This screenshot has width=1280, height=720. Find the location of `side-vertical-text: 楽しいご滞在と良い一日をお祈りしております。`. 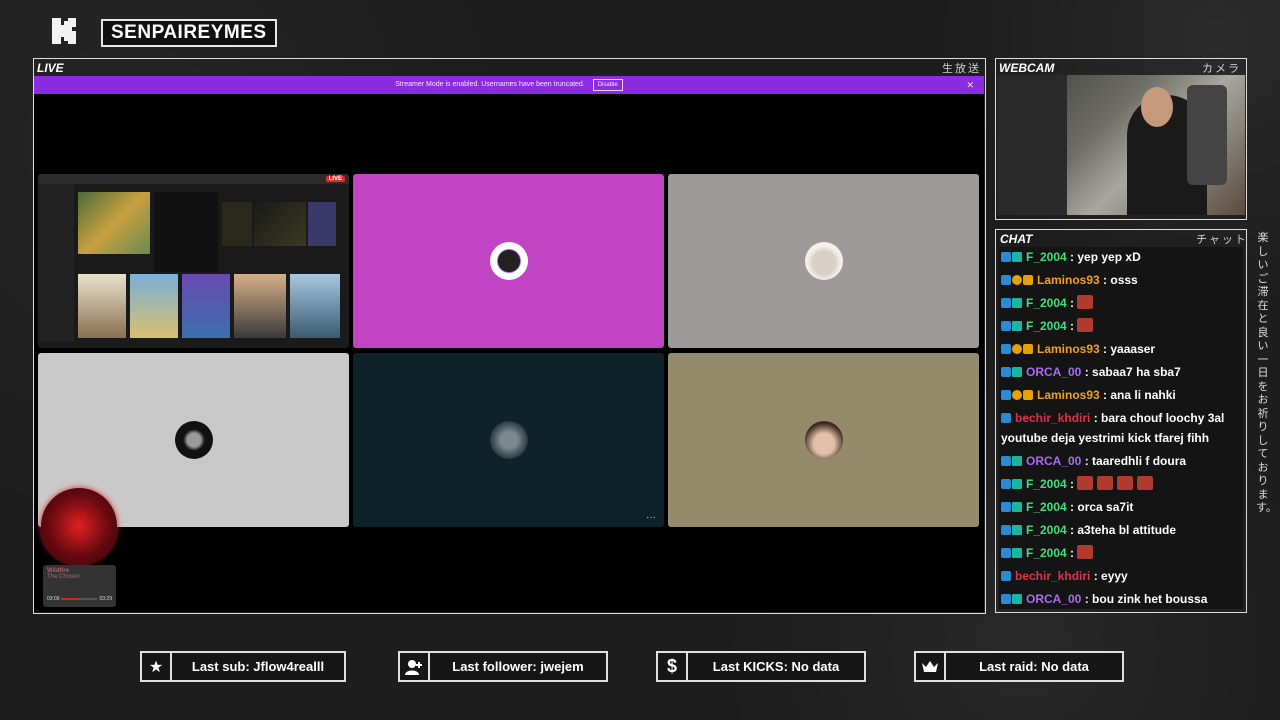

side-vertical-text: 楽しいご滞在と良い一日をお祈りしております。 is located at coordinates (1266, 373).